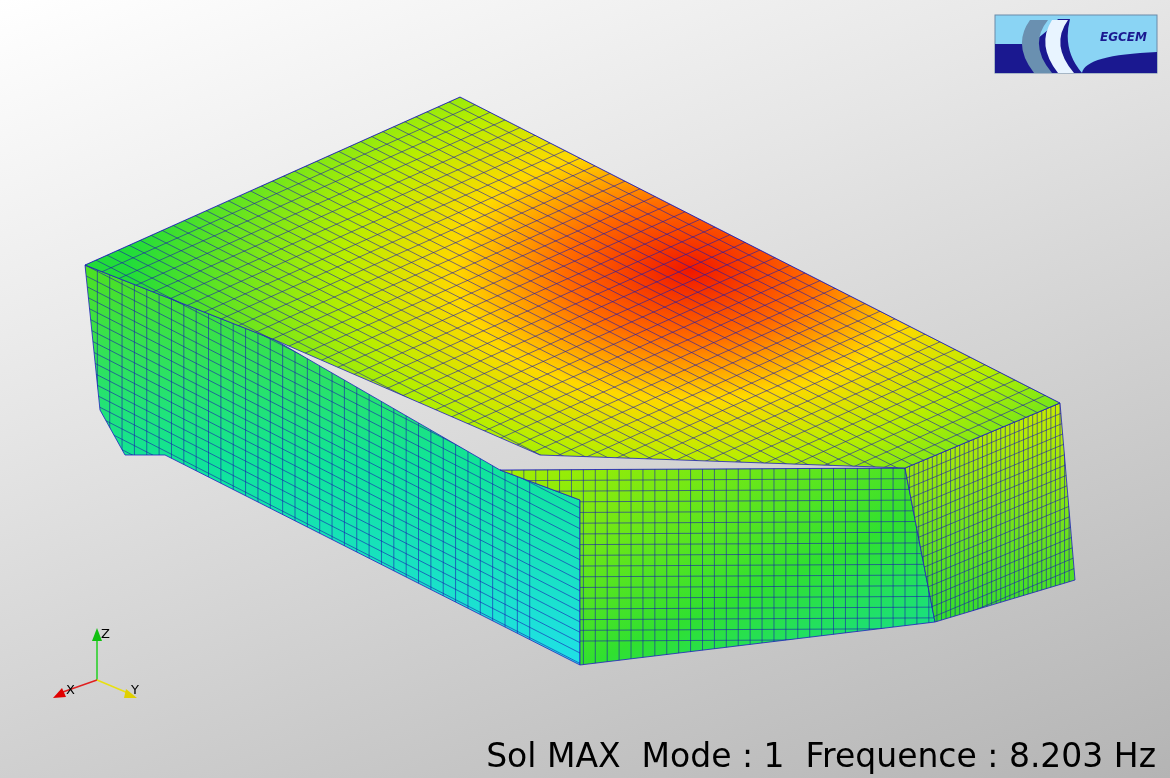  What do you see at coordinates (95, 663) in the screenshot?
I see `axis-triad-icon` at bounding box center [95, 663].